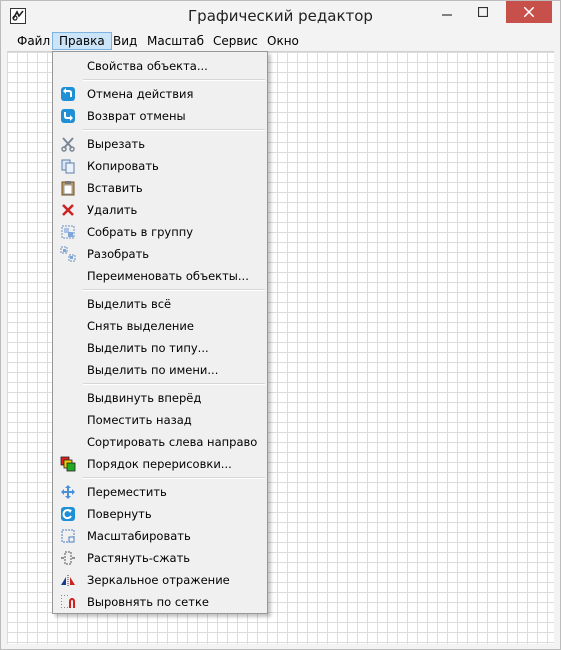  I want to click on menu-item-select-all: Выделить всё, so click(160, 304).